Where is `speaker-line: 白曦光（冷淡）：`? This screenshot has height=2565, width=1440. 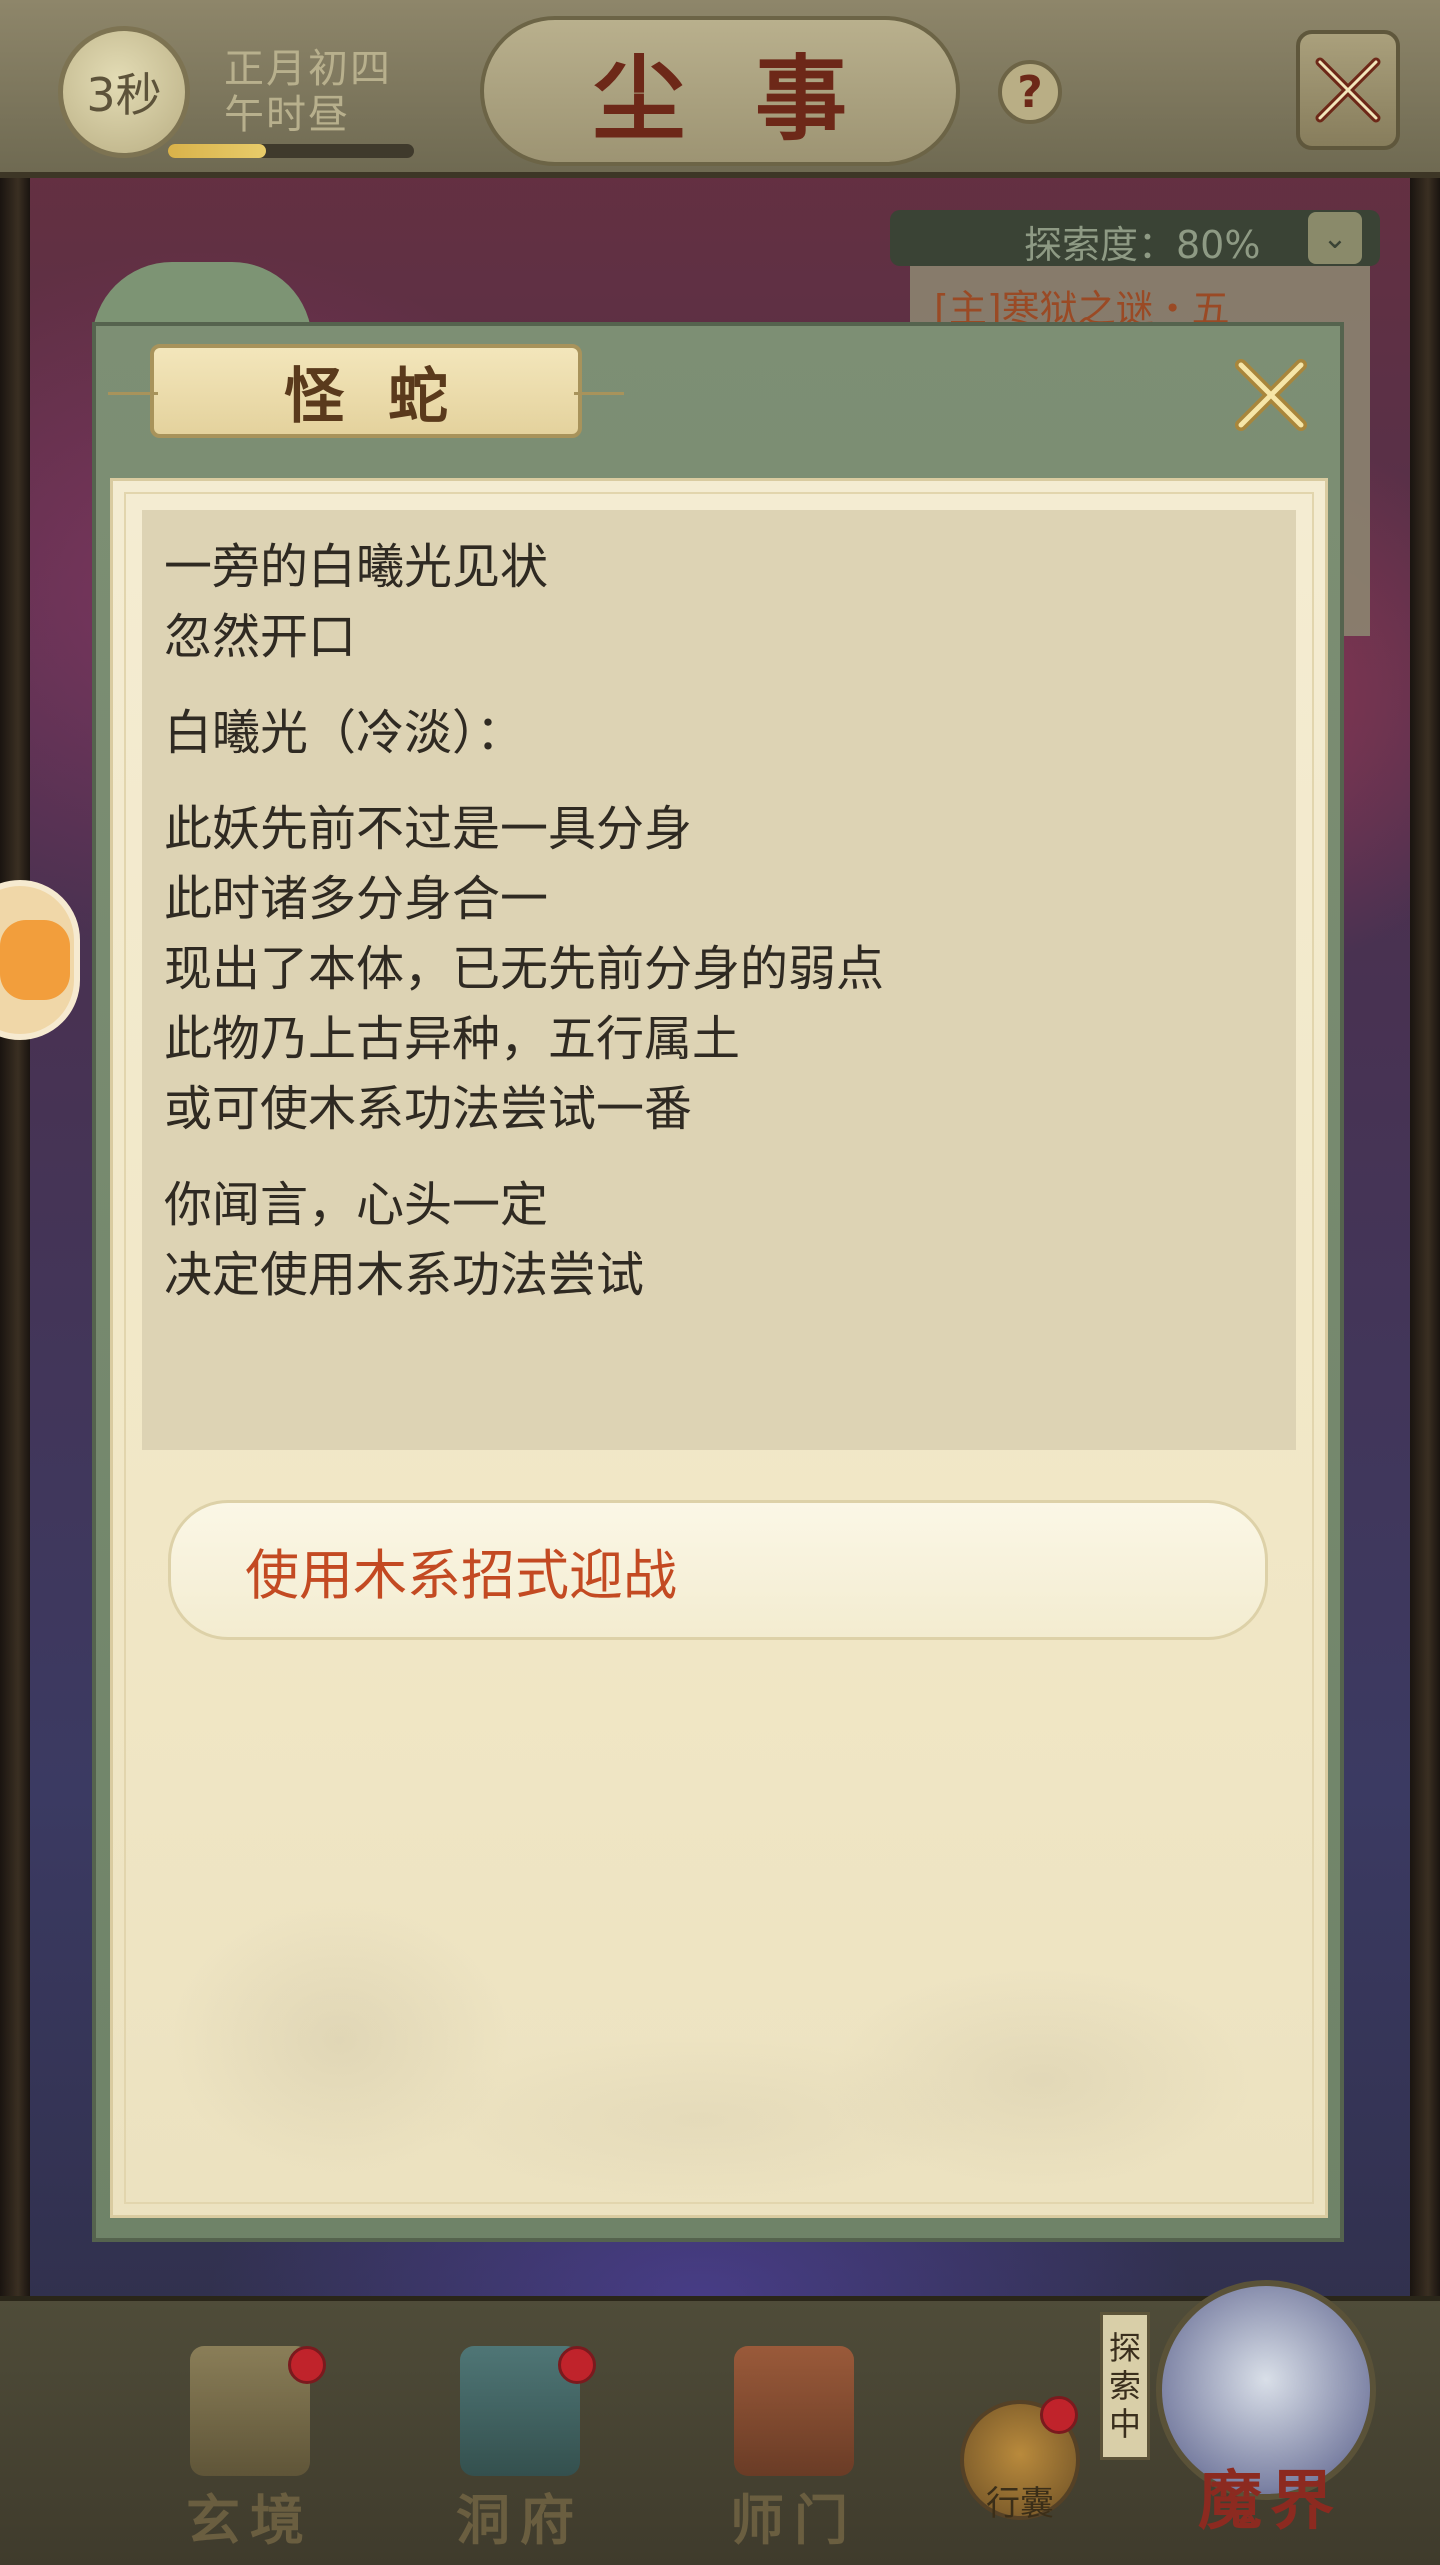
speaker-line: 白曦光（冷淡）： is located at coordinates (344, 733).